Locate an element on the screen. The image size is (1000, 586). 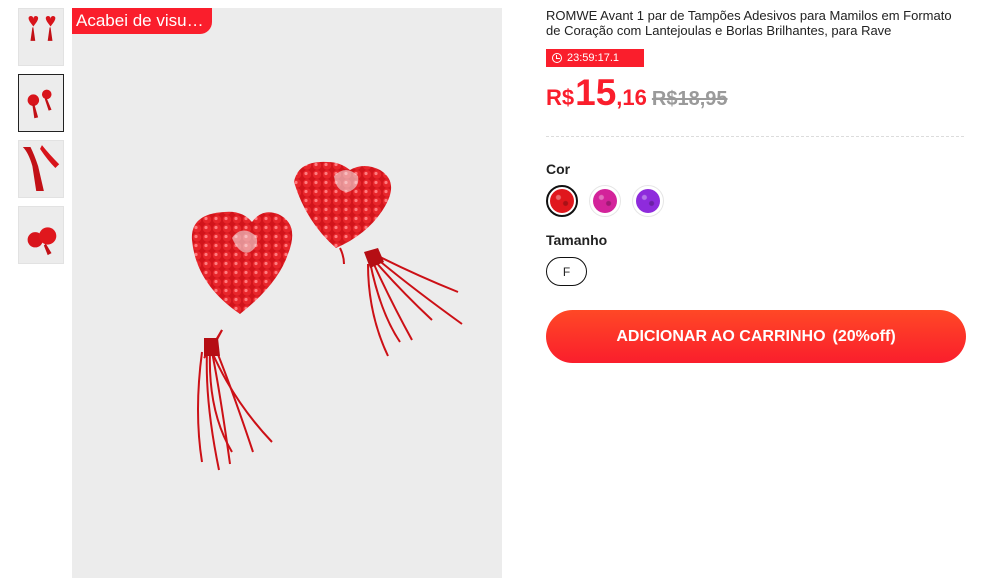
color-swatches is located at coordinates (756, 201).